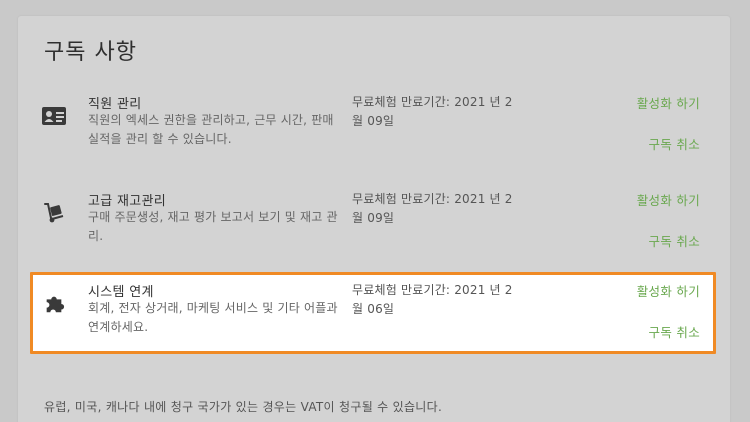  Describe the element at coordinates (115, 104) in the screenshot. I see `subscription-title: 직원 관리` at that location.